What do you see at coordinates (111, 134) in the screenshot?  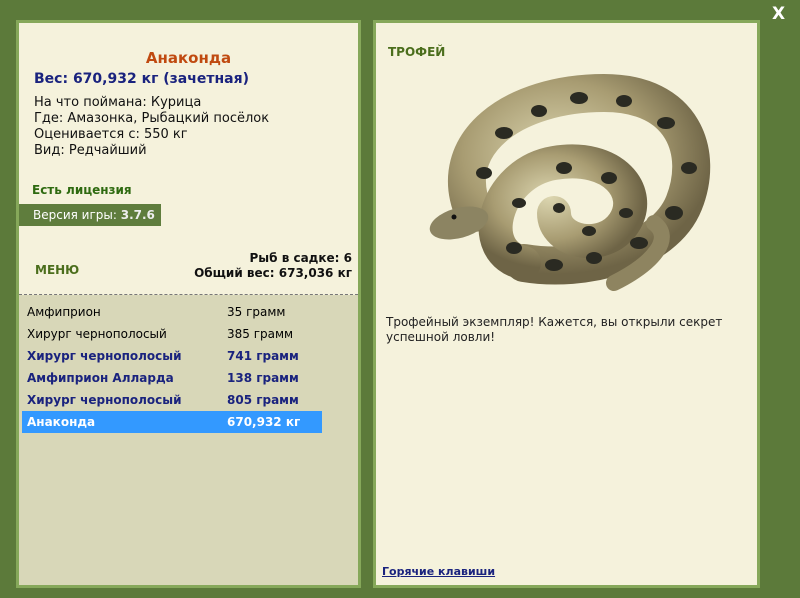 I see `valued-from: Оценивается с: 550 кг` at bounding box center [111, 134].